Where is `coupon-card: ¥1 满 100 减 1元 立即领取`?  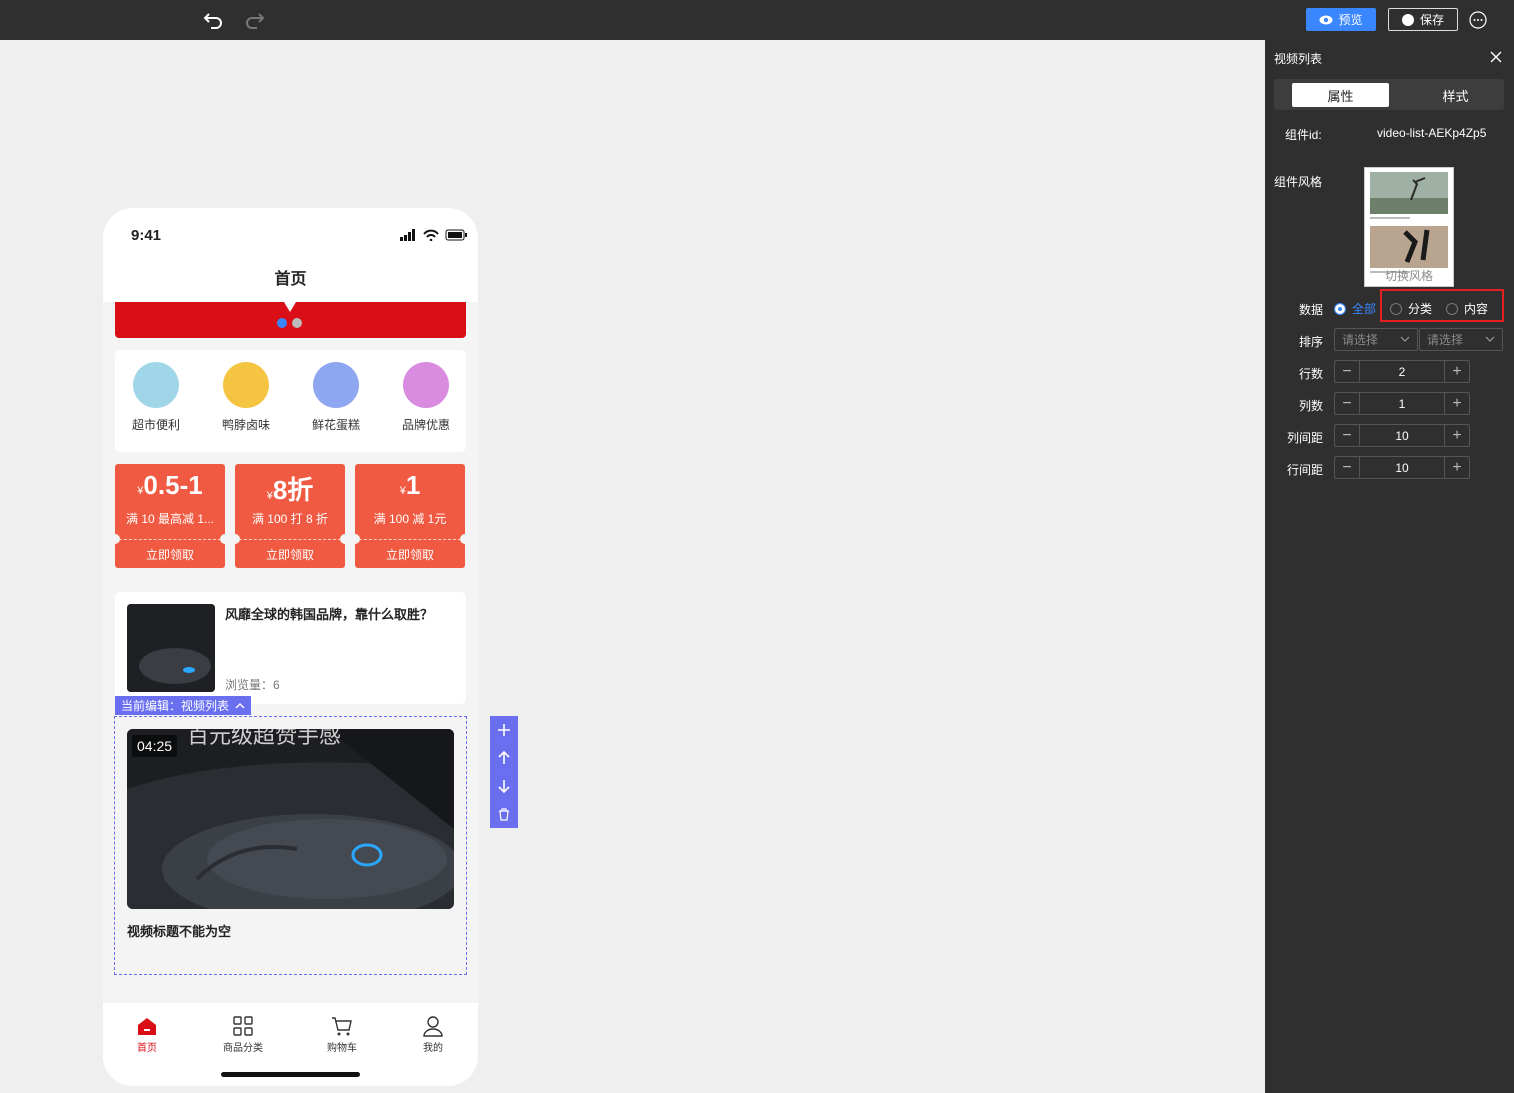
coupon-card: ¥1 满 100 减 1元 立即领取 is located at coordinates (410, 516).